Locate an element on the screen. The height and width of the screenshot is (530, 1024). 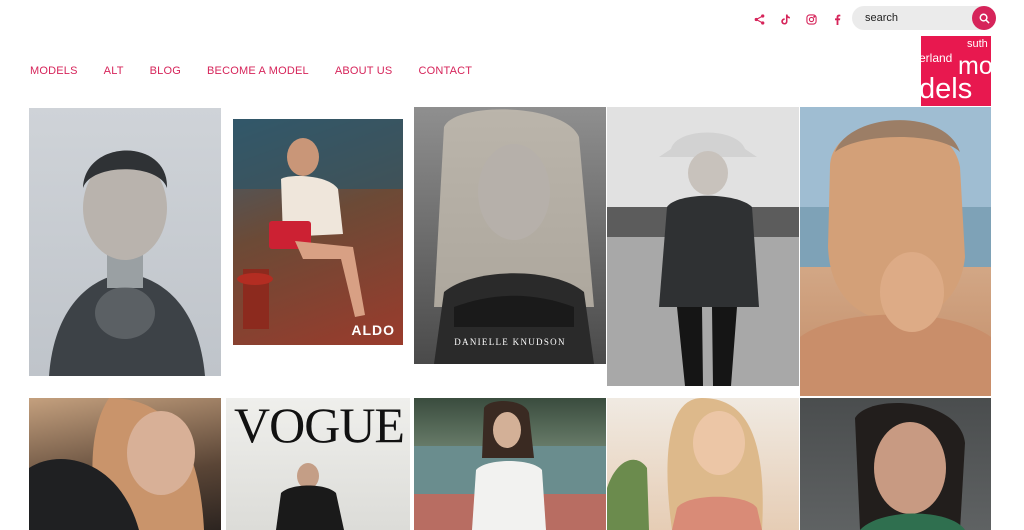
search-button is located at coordinates (984, 18).